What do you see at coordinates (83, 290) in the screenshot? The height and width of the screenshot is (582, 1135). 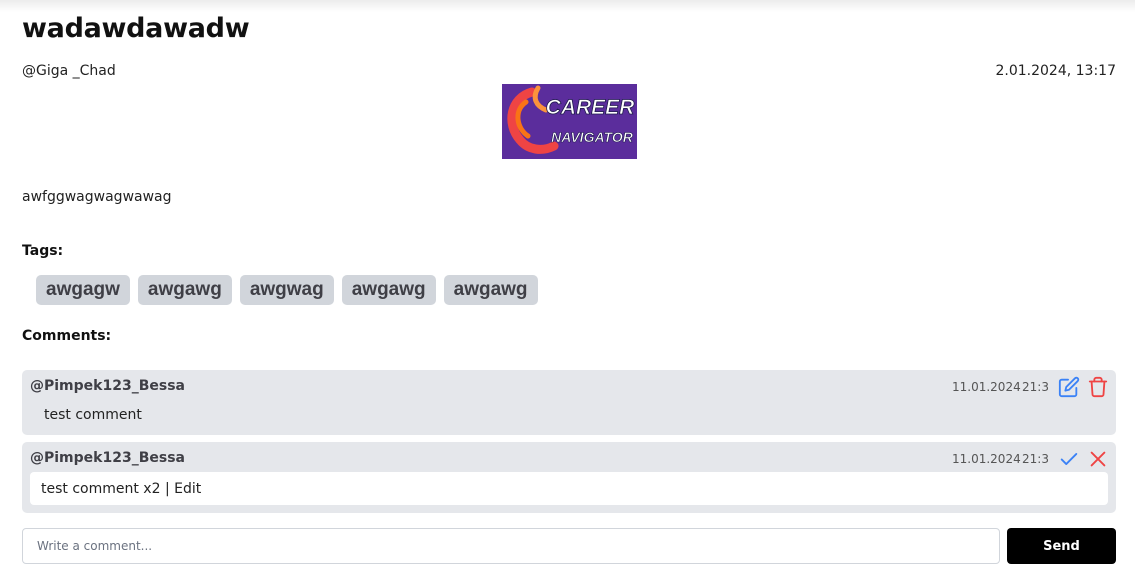 I see `tag-item: awgagw` at bounding box center [83, 290].